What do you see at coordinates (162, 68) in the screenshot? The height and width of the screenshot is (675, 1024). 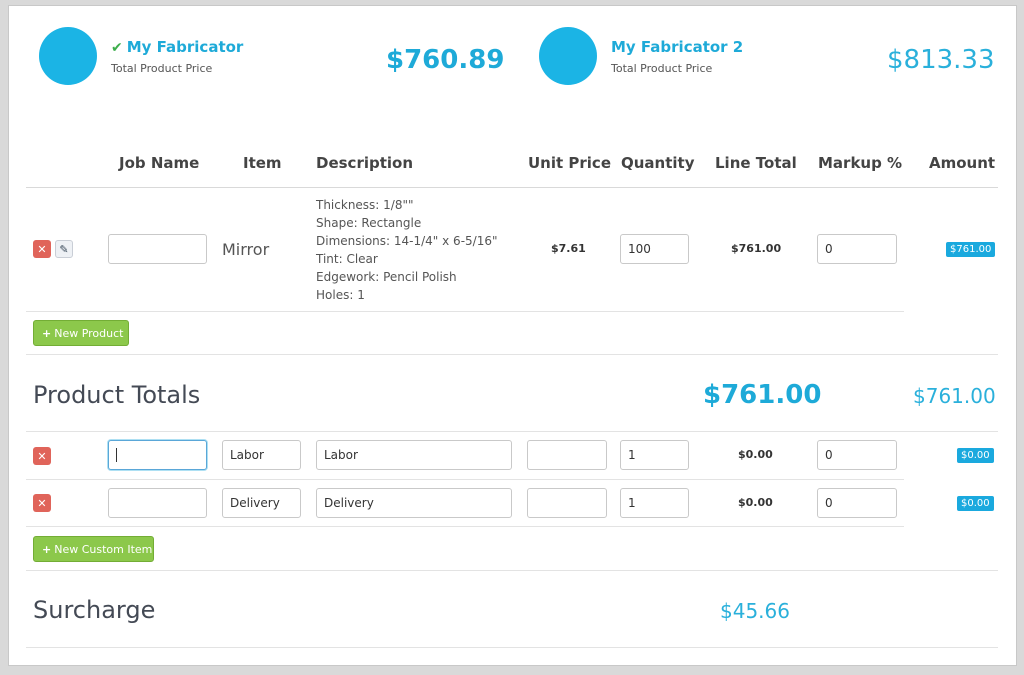 I see `fabricator-1-subtitle: Total Product Price` at bounding box center [162, 68].